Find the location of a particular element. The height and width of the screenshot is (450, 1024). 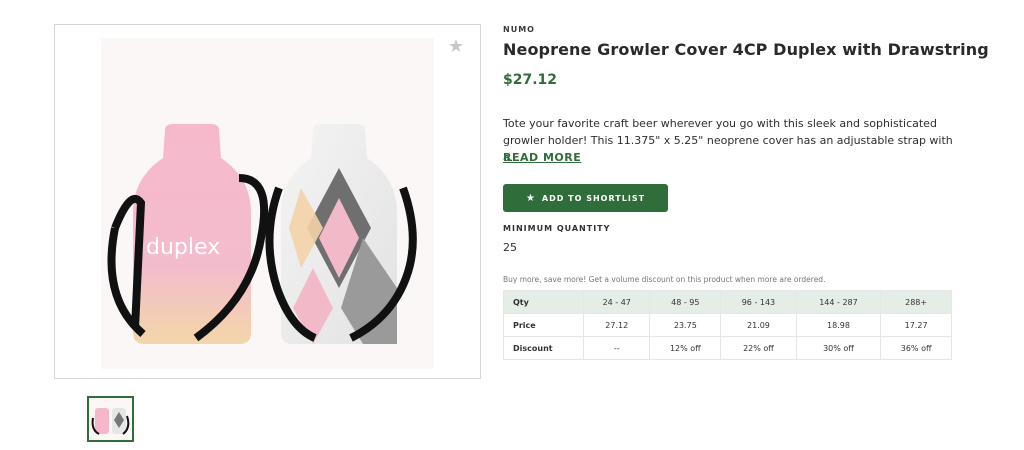

add-to-shortlist-button: ★ ADD TO SHORTLIST is located at coordinates (585, 198).